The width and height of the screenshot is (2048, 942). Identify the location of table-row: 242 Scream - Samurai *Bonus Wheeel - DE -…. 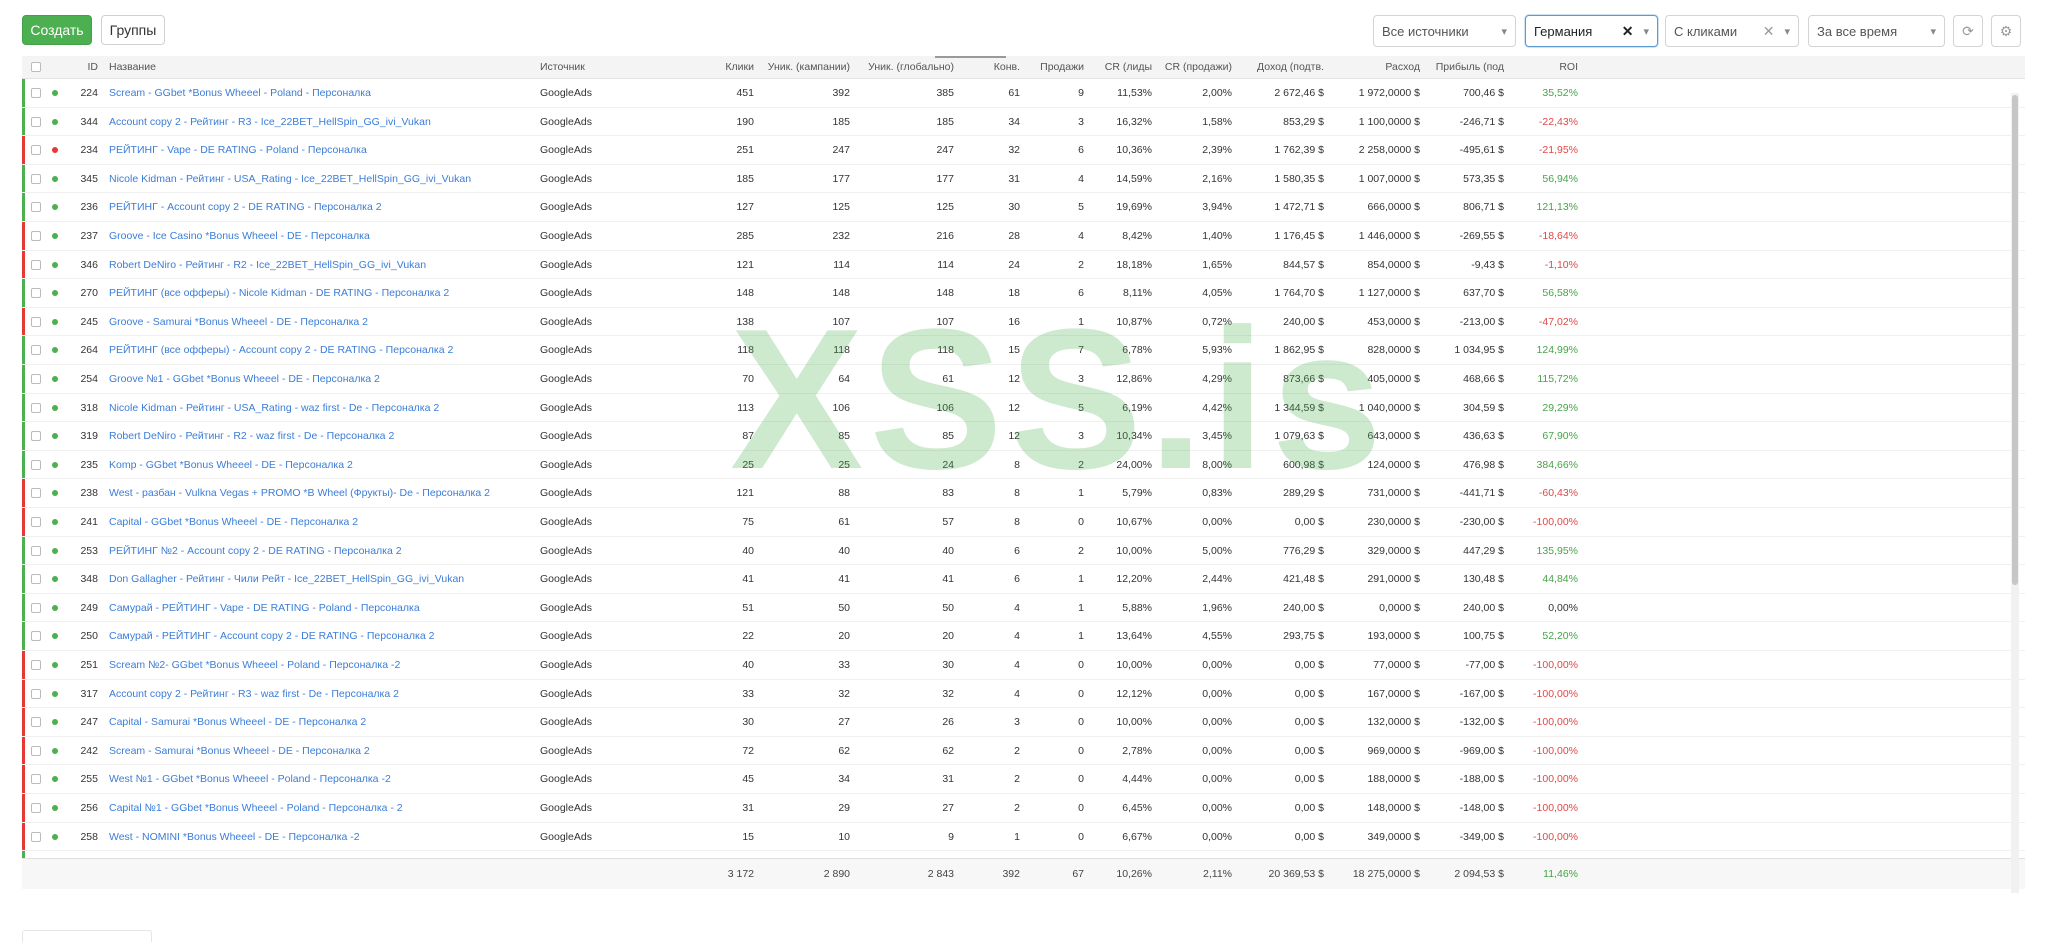
(1023, 751).